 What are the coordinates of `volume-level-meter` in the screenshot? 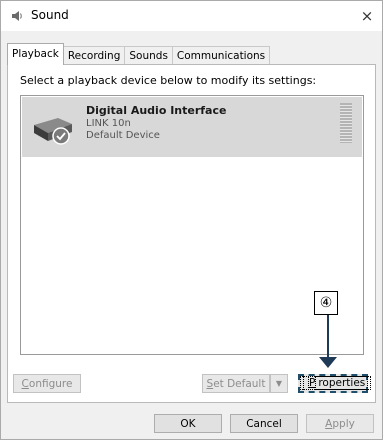 It's located at (346, 123).